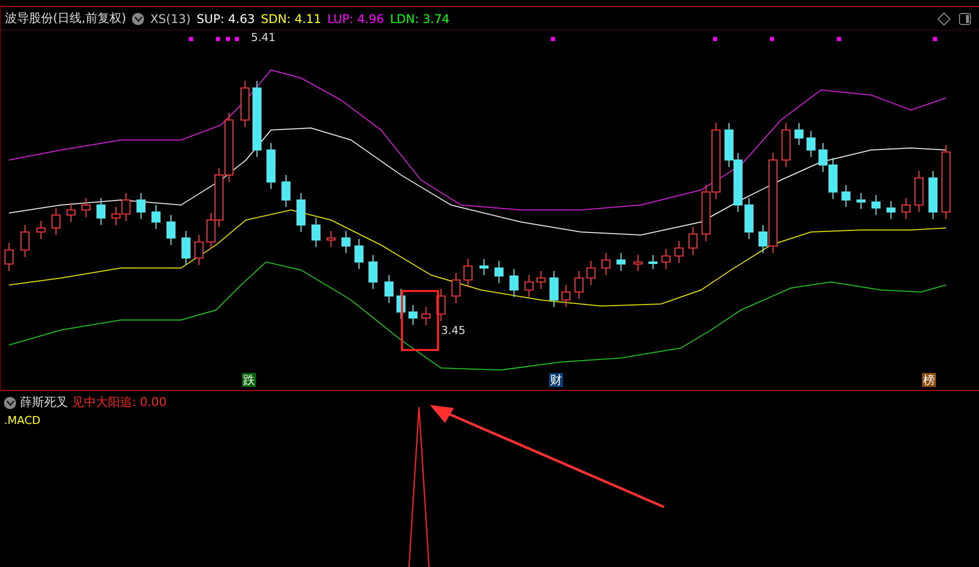 This screenshot has width=979, height=567. Describe the element at coordinates (355, 19) in the screenshot. I see `indicator-value: LUP: 4.96` at that location.